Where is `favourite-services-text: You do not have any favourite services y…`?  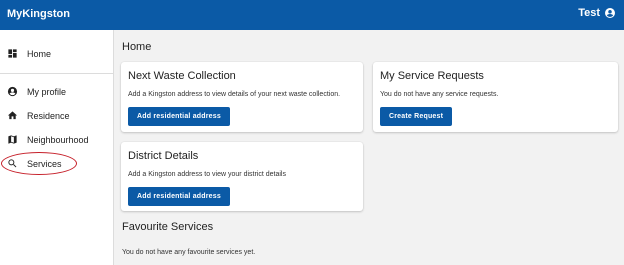
favourite-services-text: You do not have any favourite services y… is located at coordinates (189, 252).